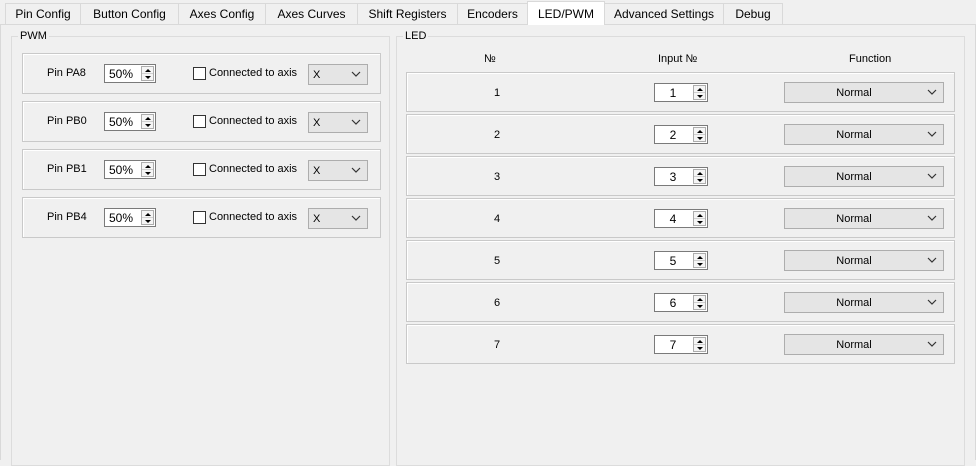 Image resolution: width=976 pixels, height=466 pixels. I want to click on led-input-spinbox: 4, so click(681, 218).